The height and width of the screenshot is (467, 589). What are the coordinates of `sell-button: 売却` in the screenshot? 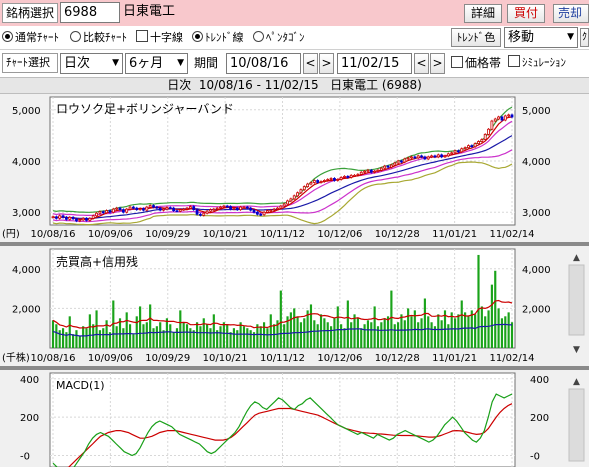 It's located at (571, 13).